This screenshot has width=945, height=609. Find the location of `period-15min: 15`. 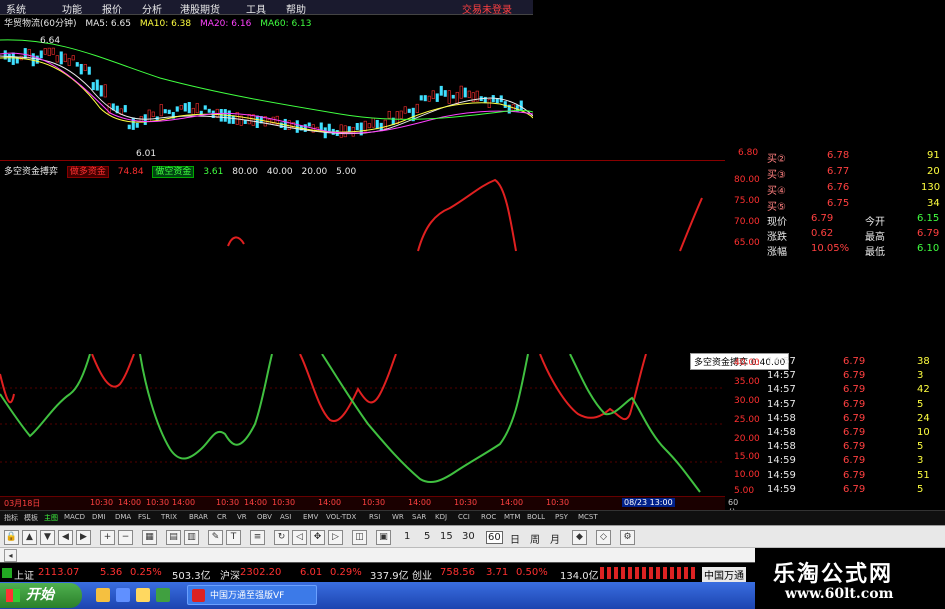

period-15min: 15 is located at coordinates (446, 536).